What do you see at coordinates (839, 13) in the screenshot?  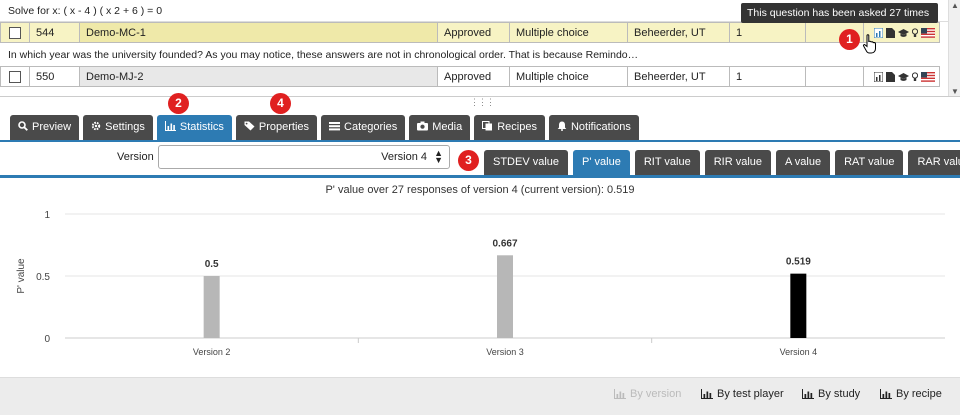 I see `asked-count-tooltip: This question has been asked 27 times` at bounding box center [839, 13].